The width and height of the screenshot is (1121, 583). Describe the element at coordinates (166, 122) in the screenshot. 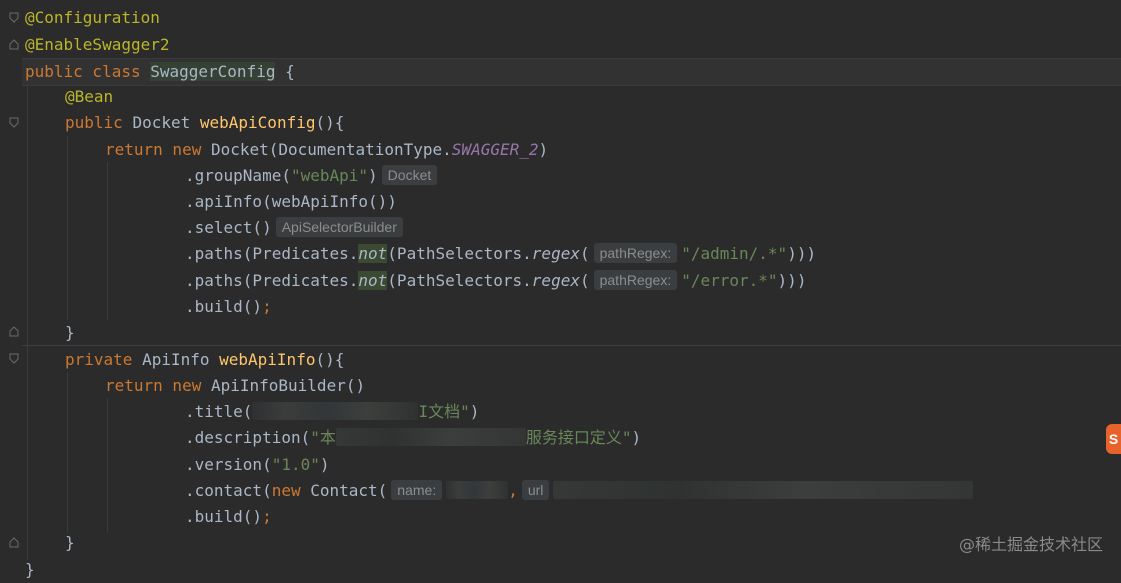

I see `type-name: Docket` at that location.